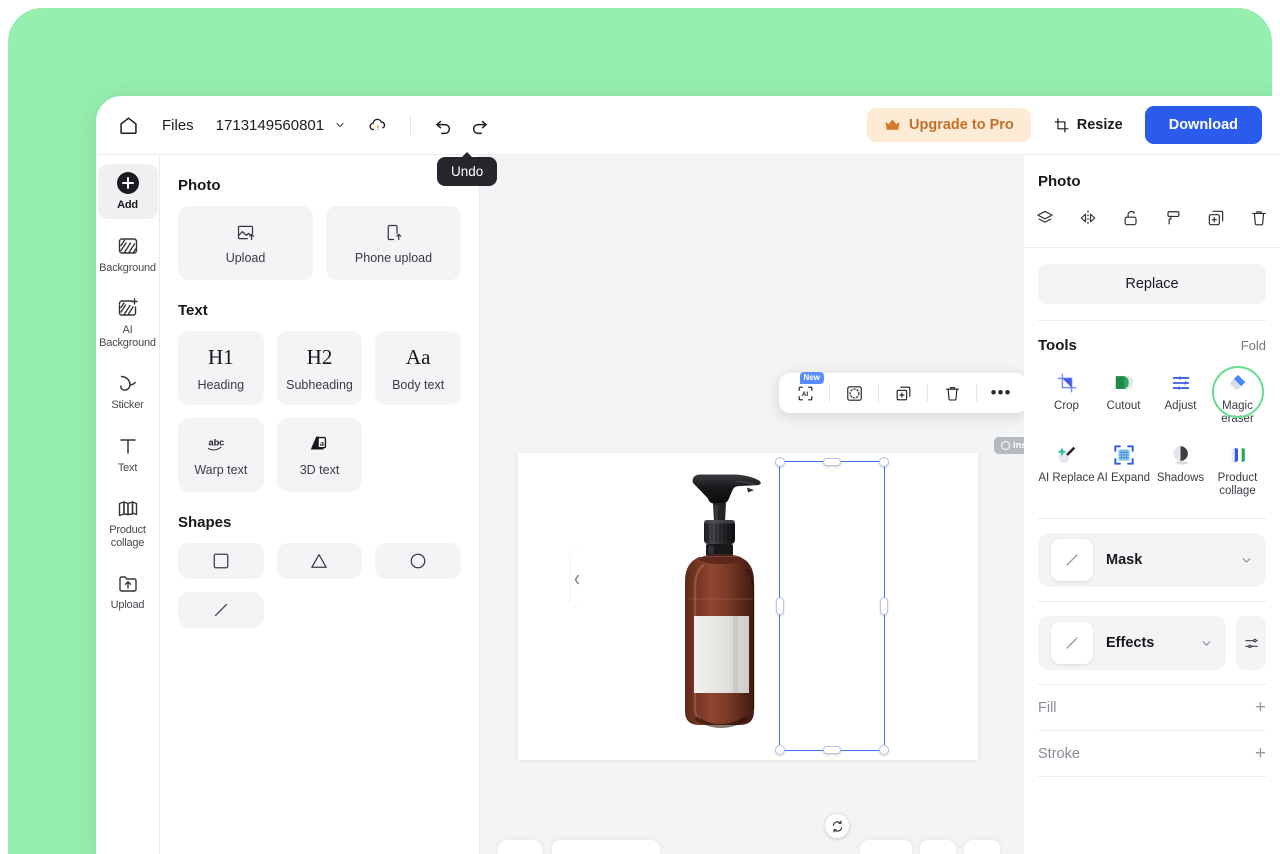 This screenshot has width=1280, height=854. I want to click on product-photo-pump-bottle, so click(748, 606).